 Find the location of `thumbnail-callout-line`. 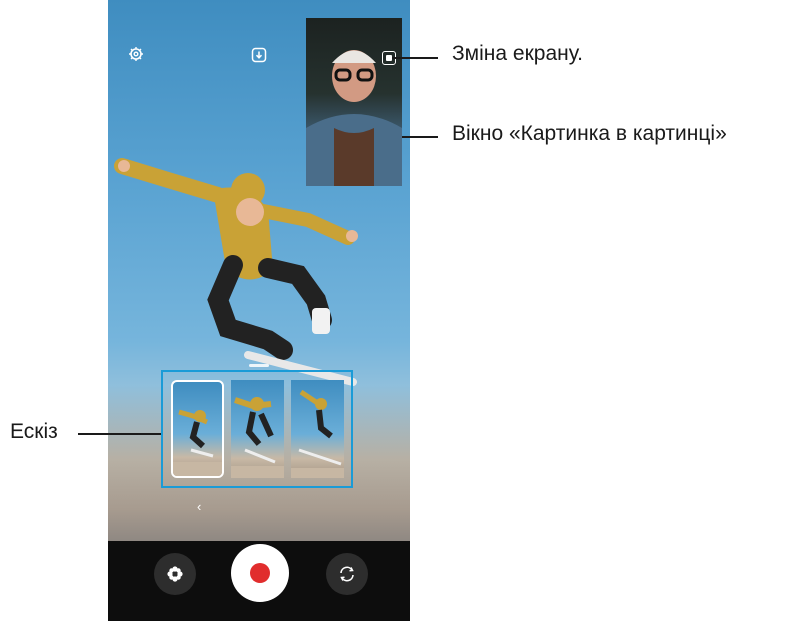

thumbnail-callout-line is located at coordinates (119, 434).